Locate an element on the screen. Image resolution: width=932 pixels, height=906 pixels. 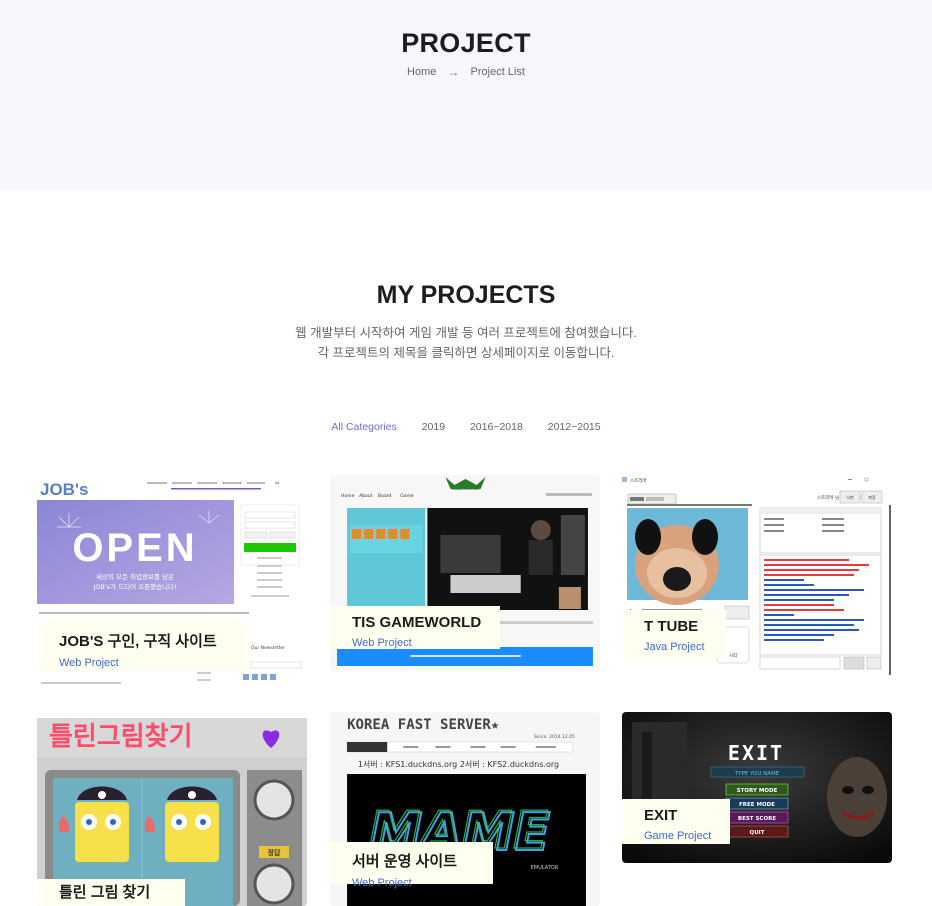
breadcrumb-current: Project List is located at coordinates (497, 72).